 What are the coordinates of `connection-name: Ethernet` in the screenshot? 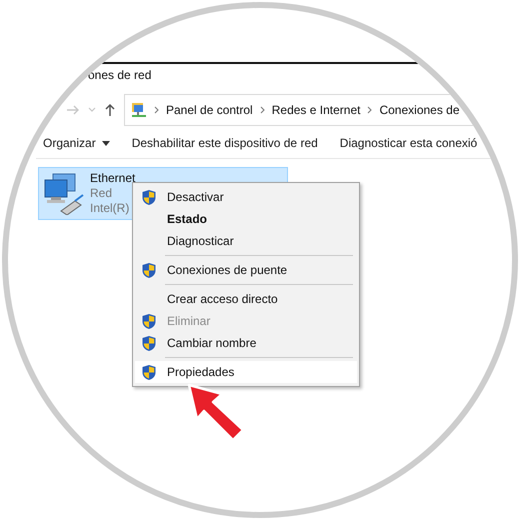 It's located at (113, 178).